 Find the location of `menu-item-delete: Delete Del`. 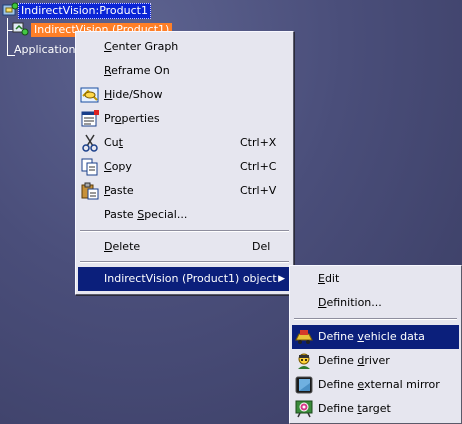

menu-item-delete: Delete Del is located at coordinates (184, 247).